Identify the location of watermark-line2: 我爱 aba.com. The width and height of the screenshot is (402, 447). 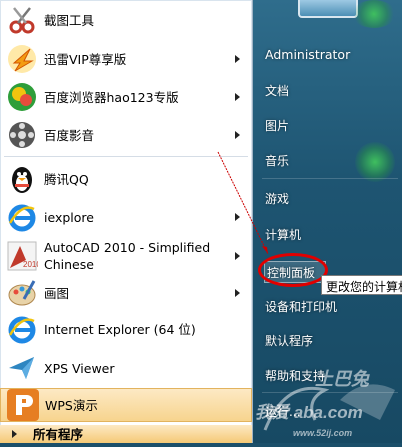
(309, 412).